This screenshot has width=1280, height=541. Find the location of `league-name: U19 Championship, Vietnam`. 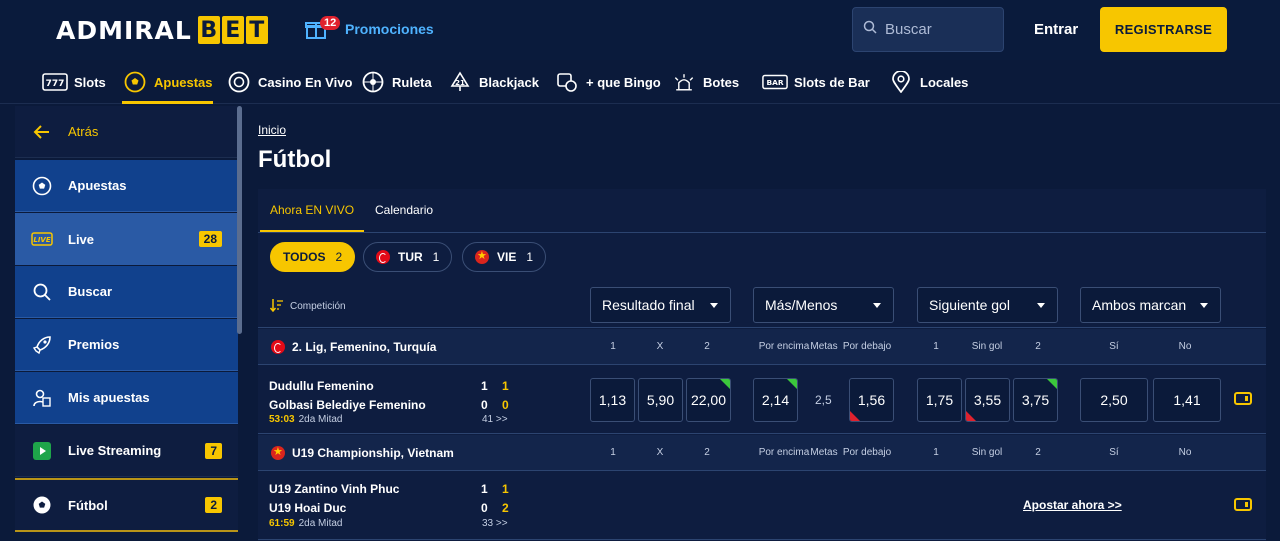

league-name: U19 Championship, Vietnam is located at coordinates (373, 453).